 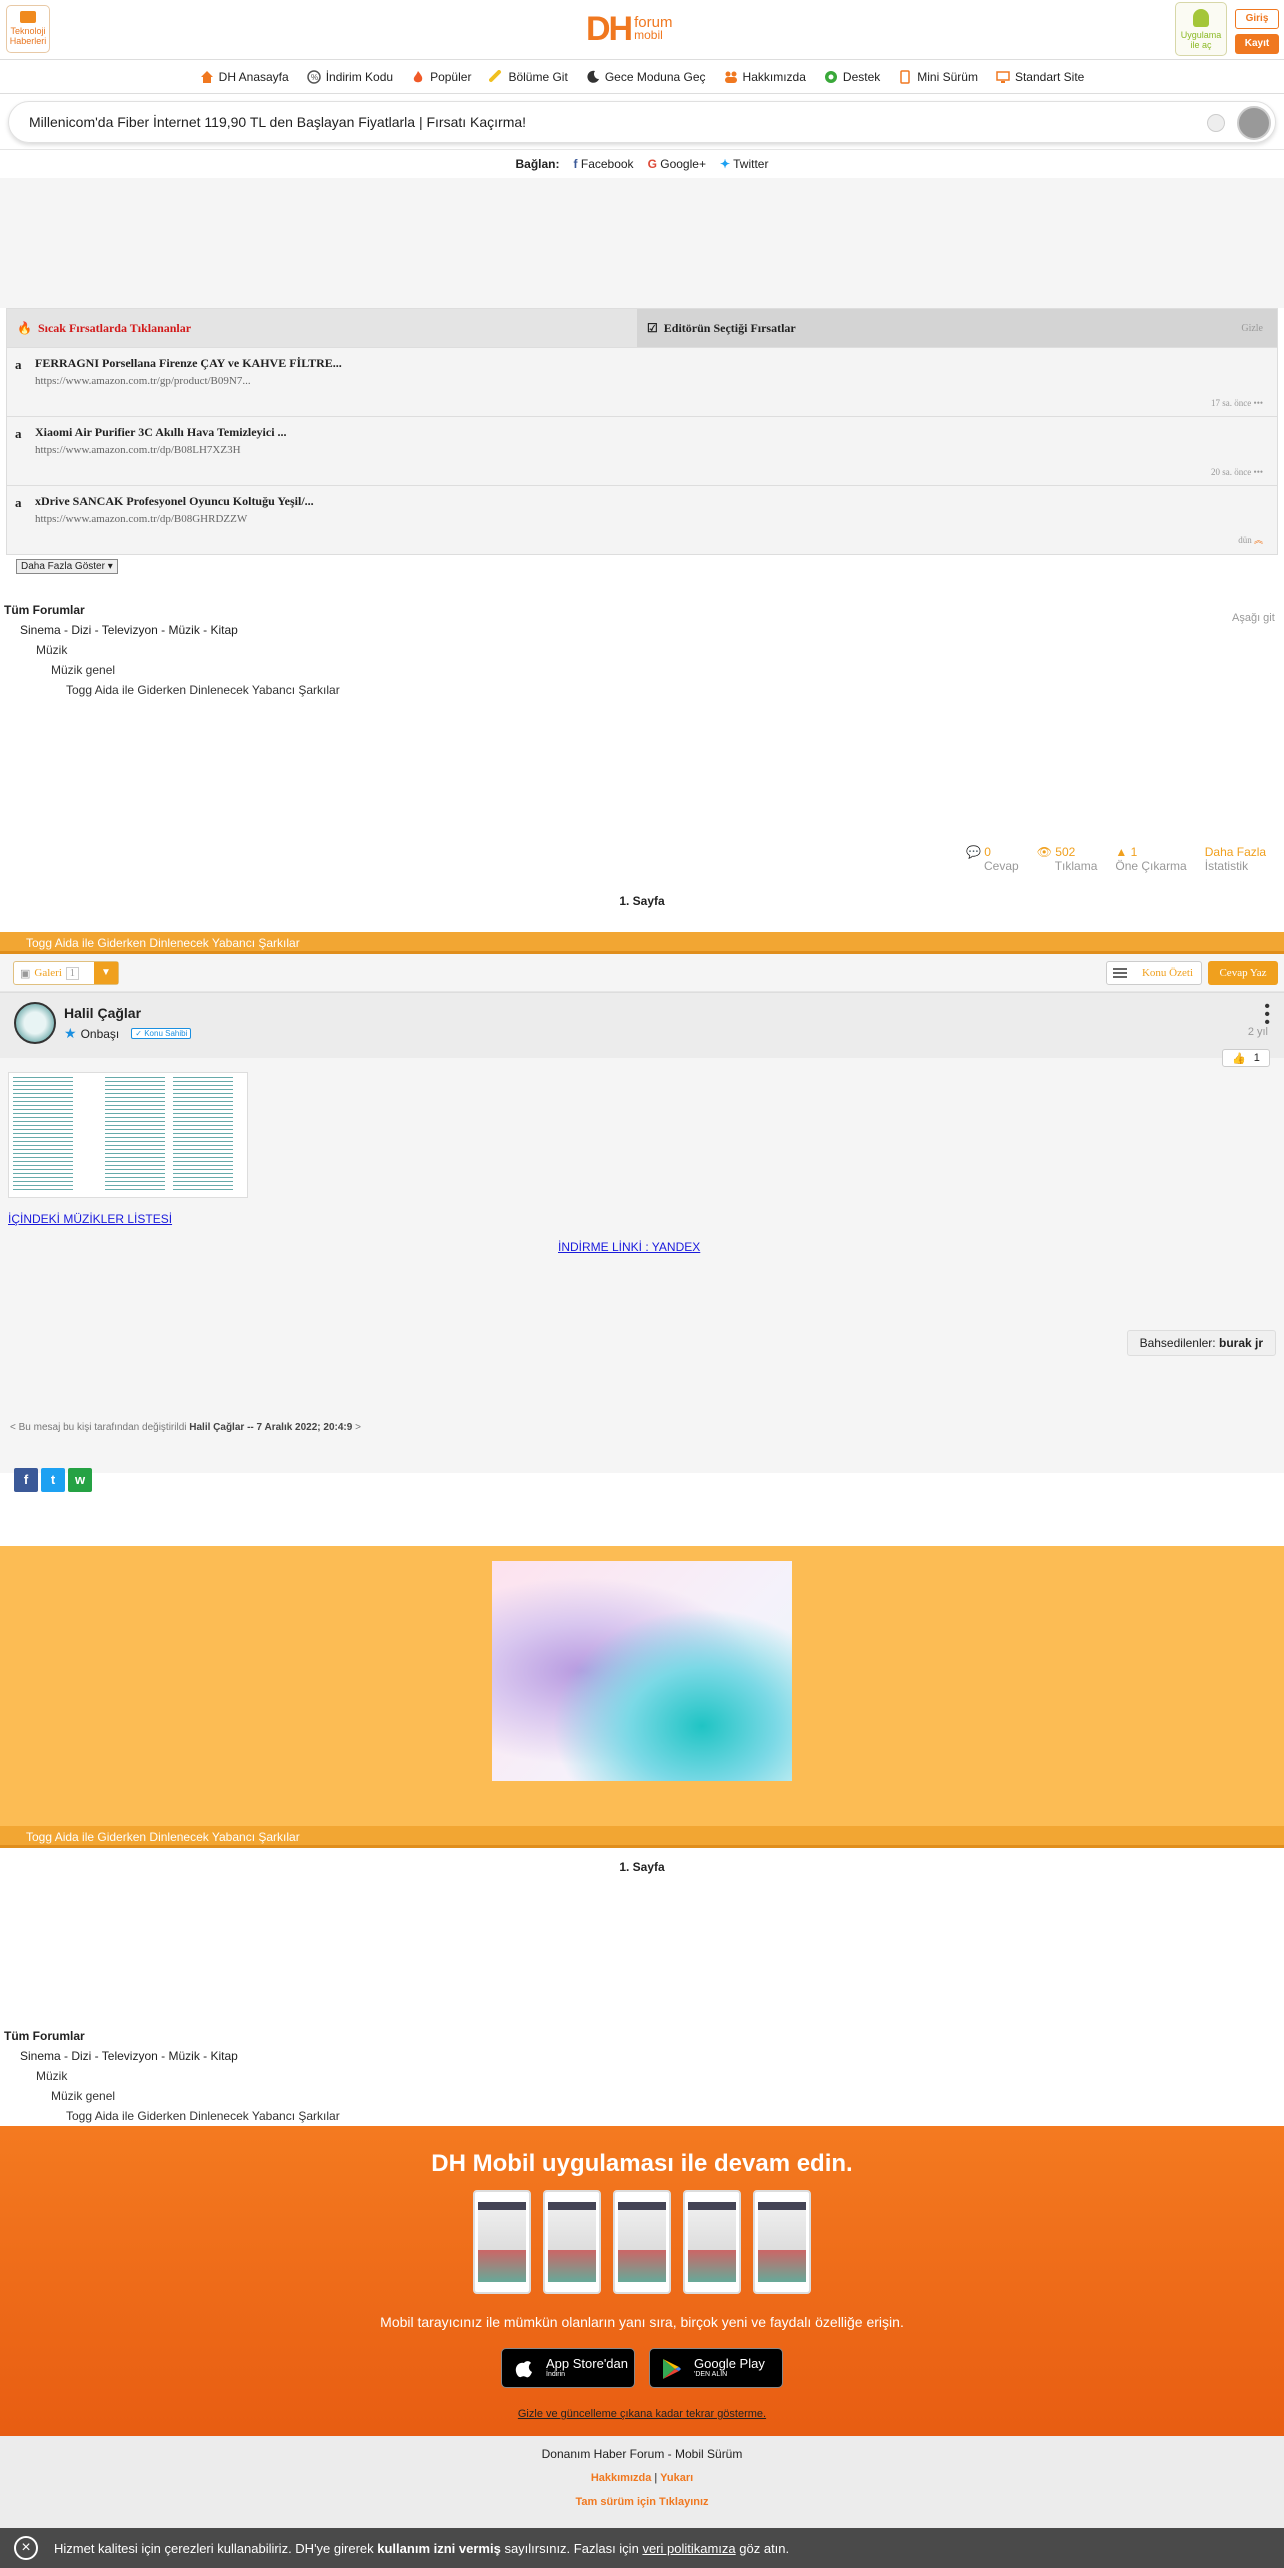 I want to click on nav-item-about: Hakkımızda, so click(x=765, y=77).